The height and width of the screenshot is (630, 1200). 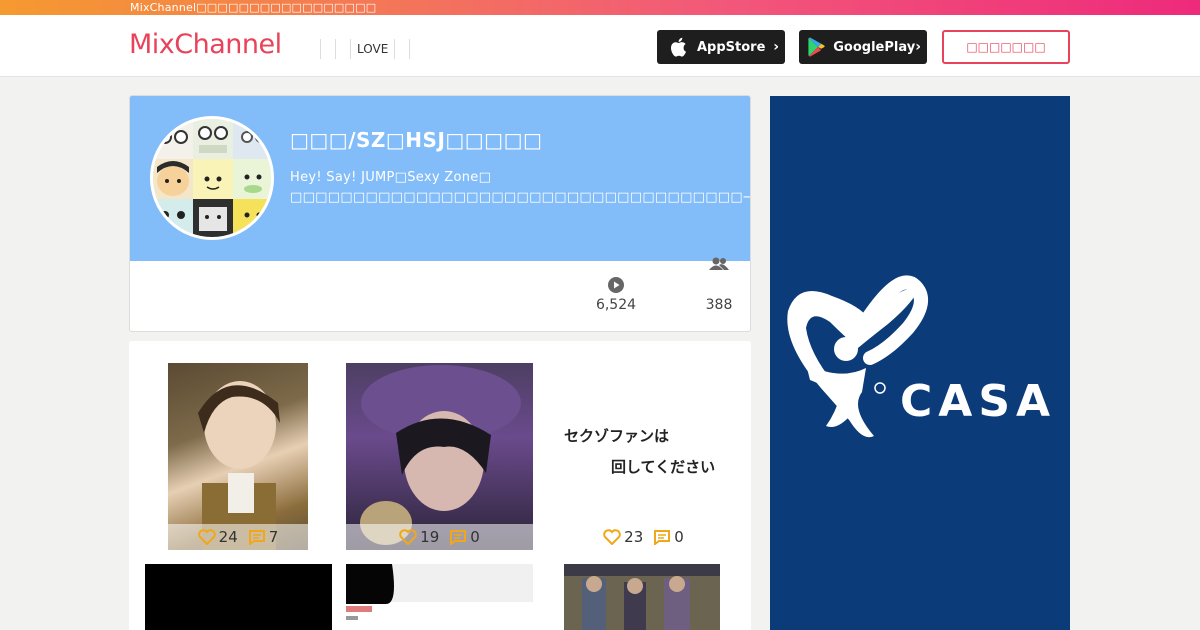 I want to click on video-stats-bar: 23 0, so click(x=643, y=537).